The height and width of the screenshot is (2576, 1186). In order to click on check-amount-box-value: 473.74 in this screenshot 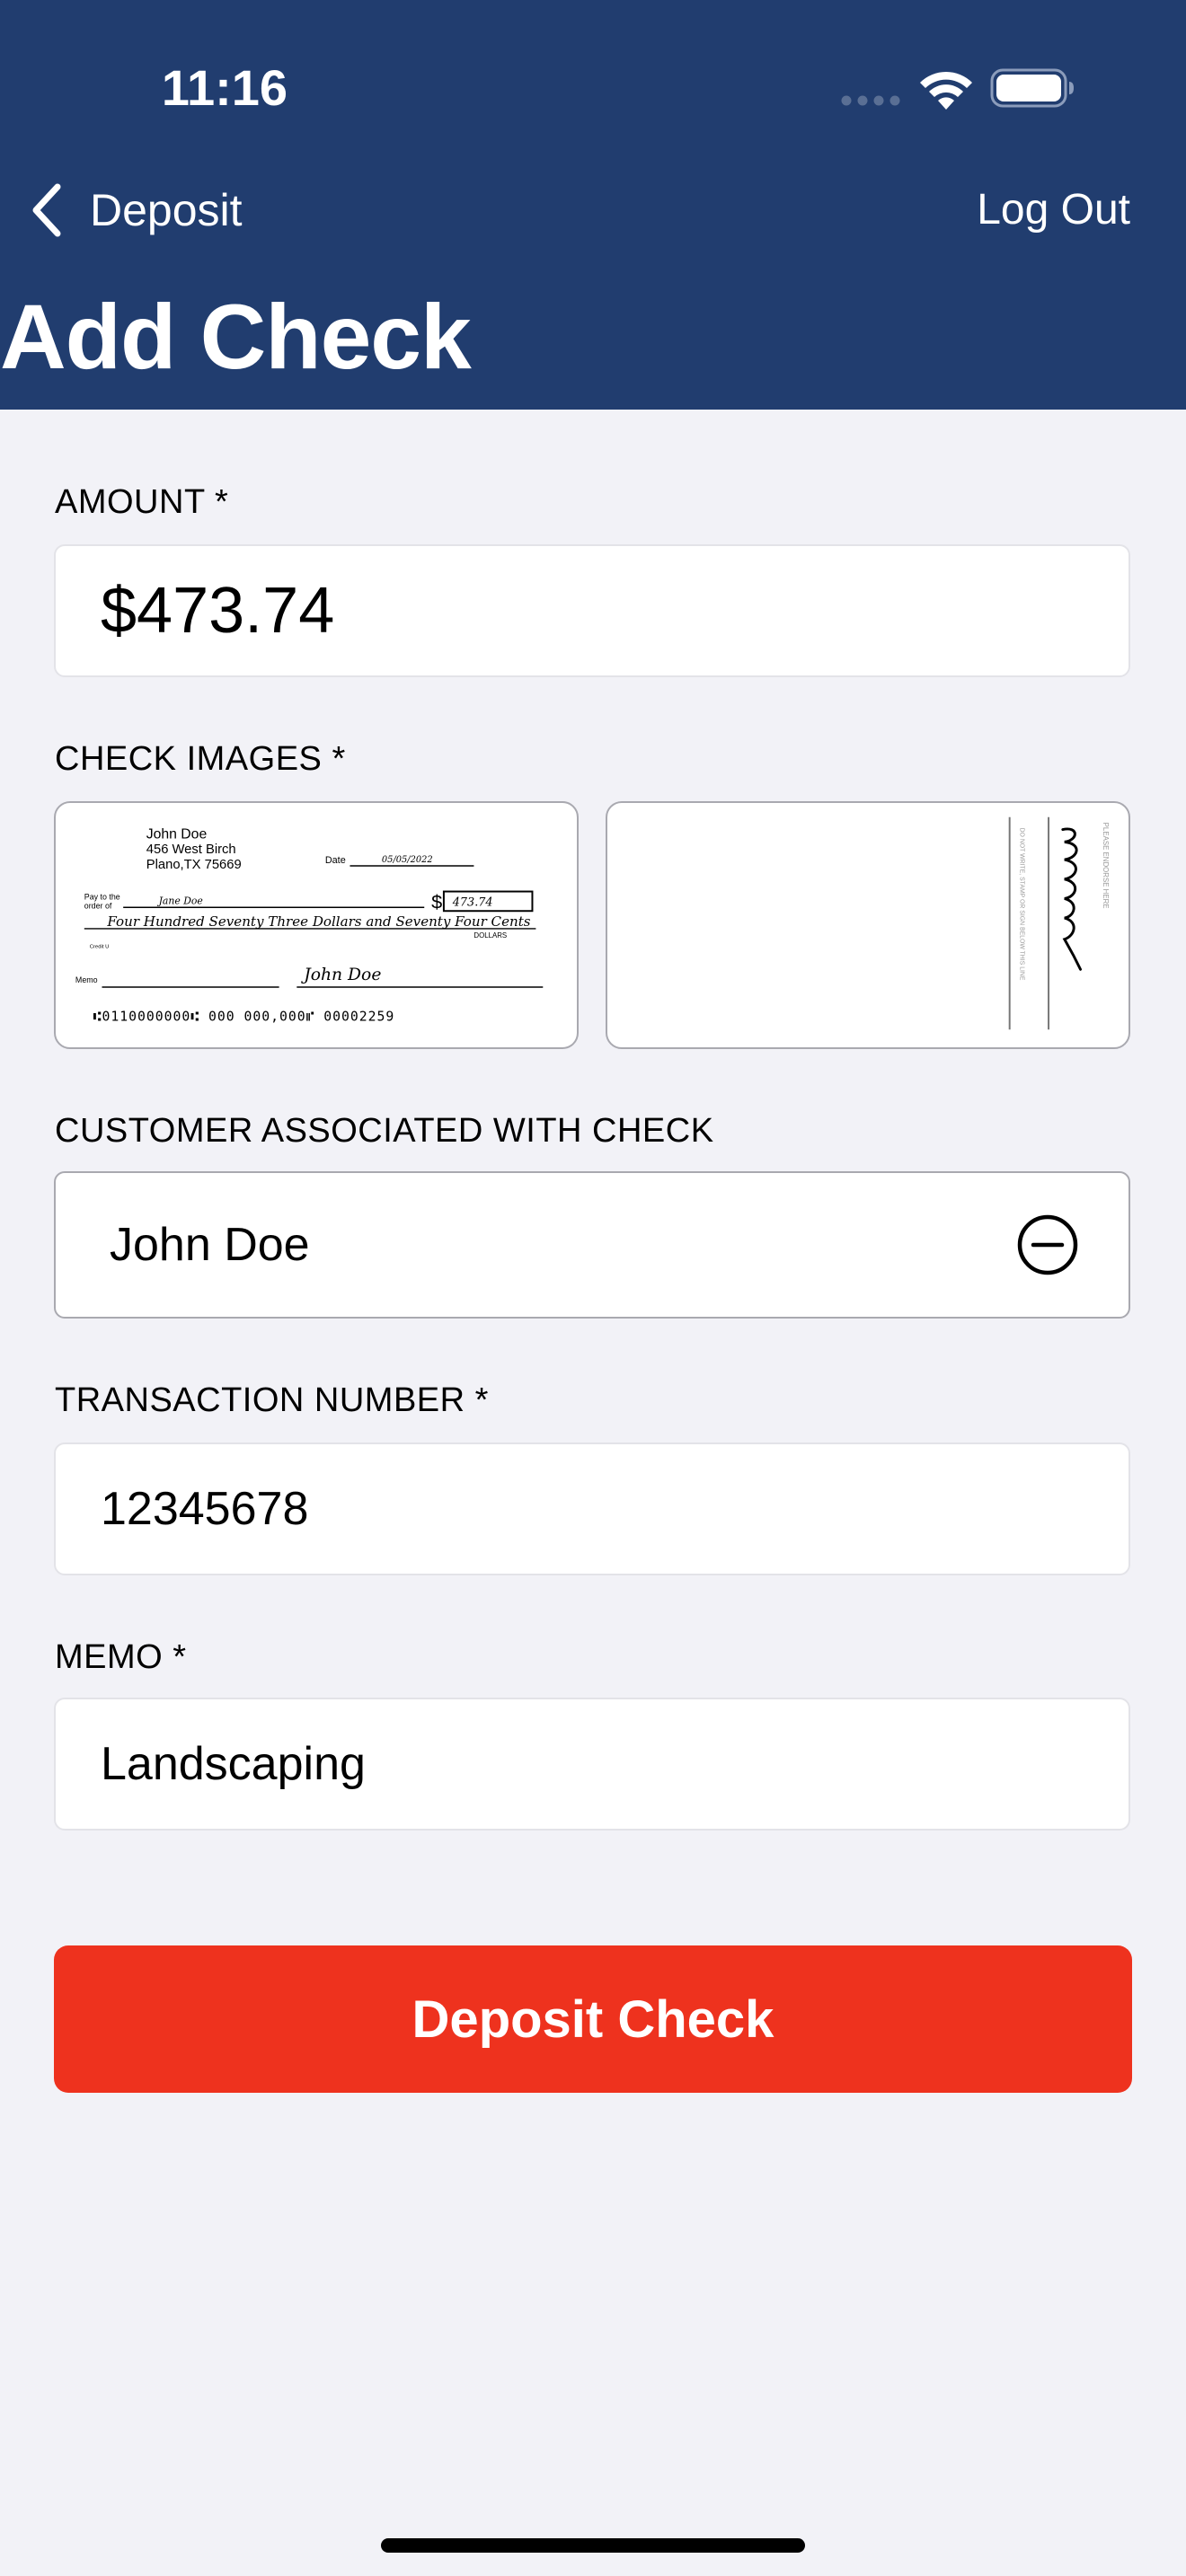, I will do `click(472, 902)`.